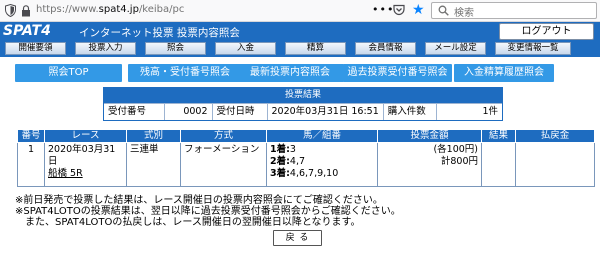 Image resolution: width=600 pixels, height=258 pixels. I want to click on table-header-row: 番号 レース 式別 方式 馬／組番 投票金額 結果 払戻金, so click(306, 136).